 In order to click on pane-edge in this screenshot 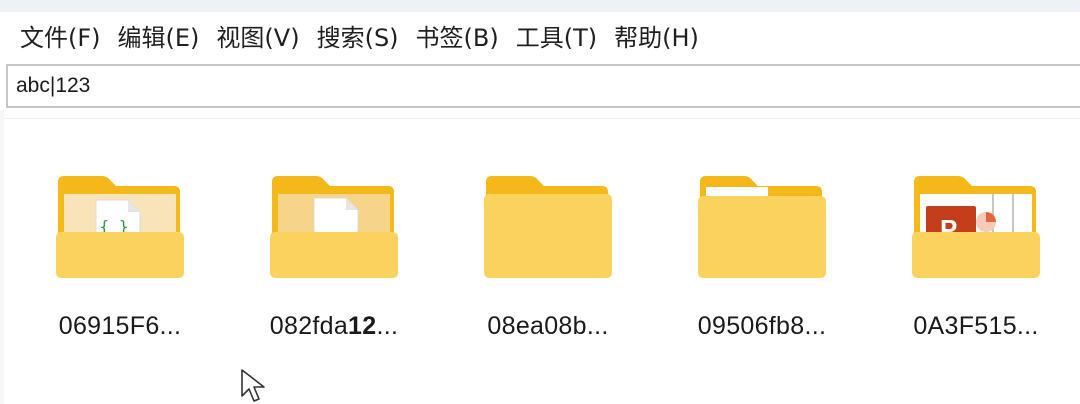, I will do `click(2, 257)`.